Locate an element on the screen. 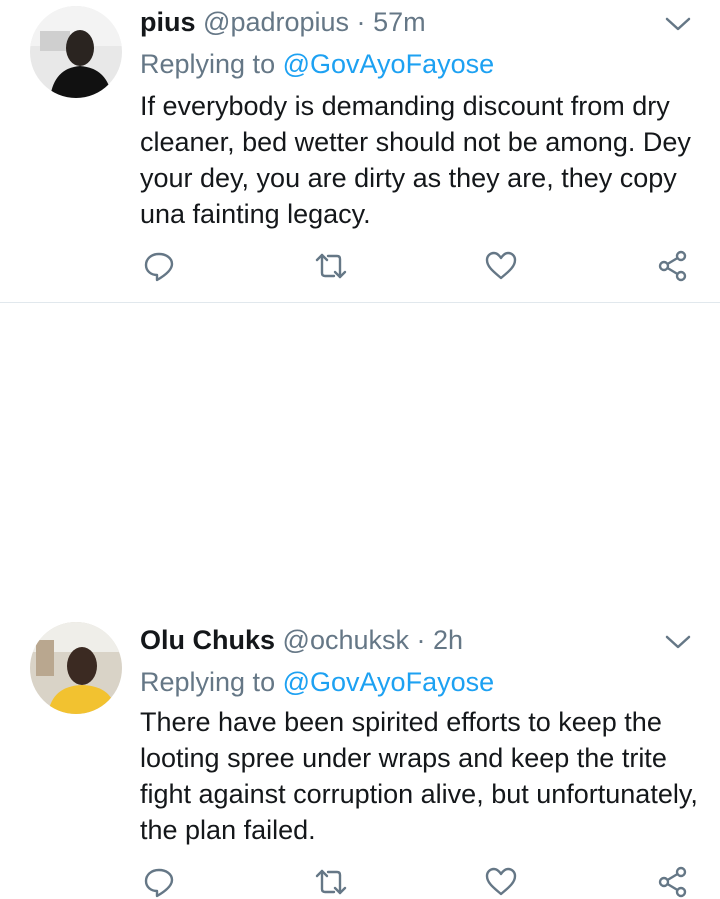 The height and width of the screenshot is (899, 720). display-name: pius is located at coordinates (168, 22).